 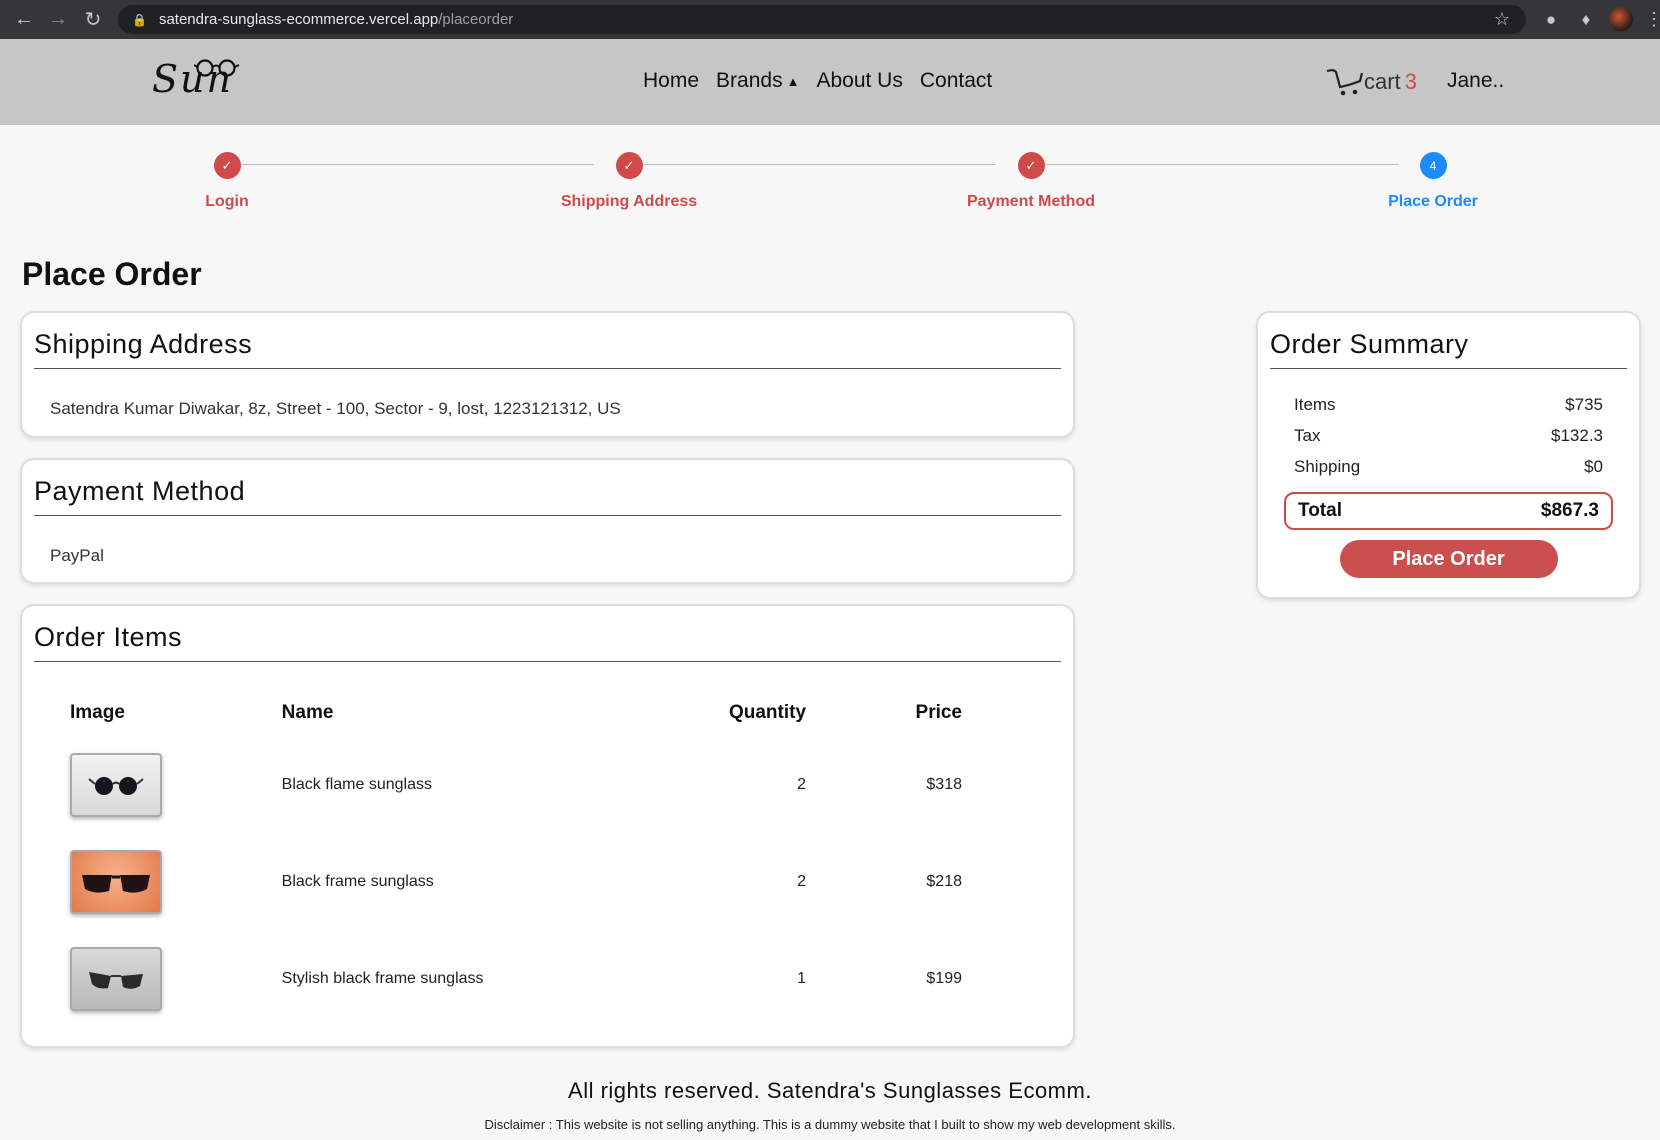 What do you see at coordinates (1382, 81) in the screenshot?
I see `cart-label: cart` at bounding box center [1382, 81].